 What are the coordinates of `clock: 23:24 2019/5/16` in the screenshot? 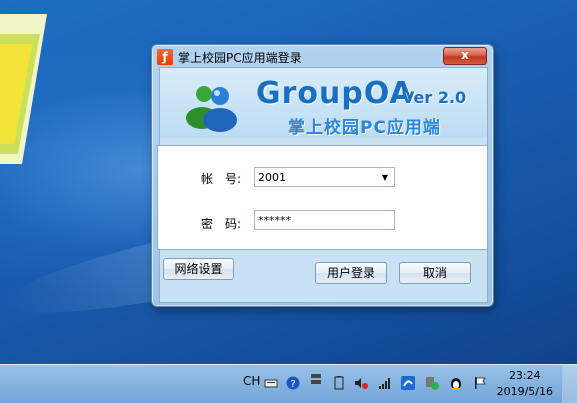 It's located at (525, 384).